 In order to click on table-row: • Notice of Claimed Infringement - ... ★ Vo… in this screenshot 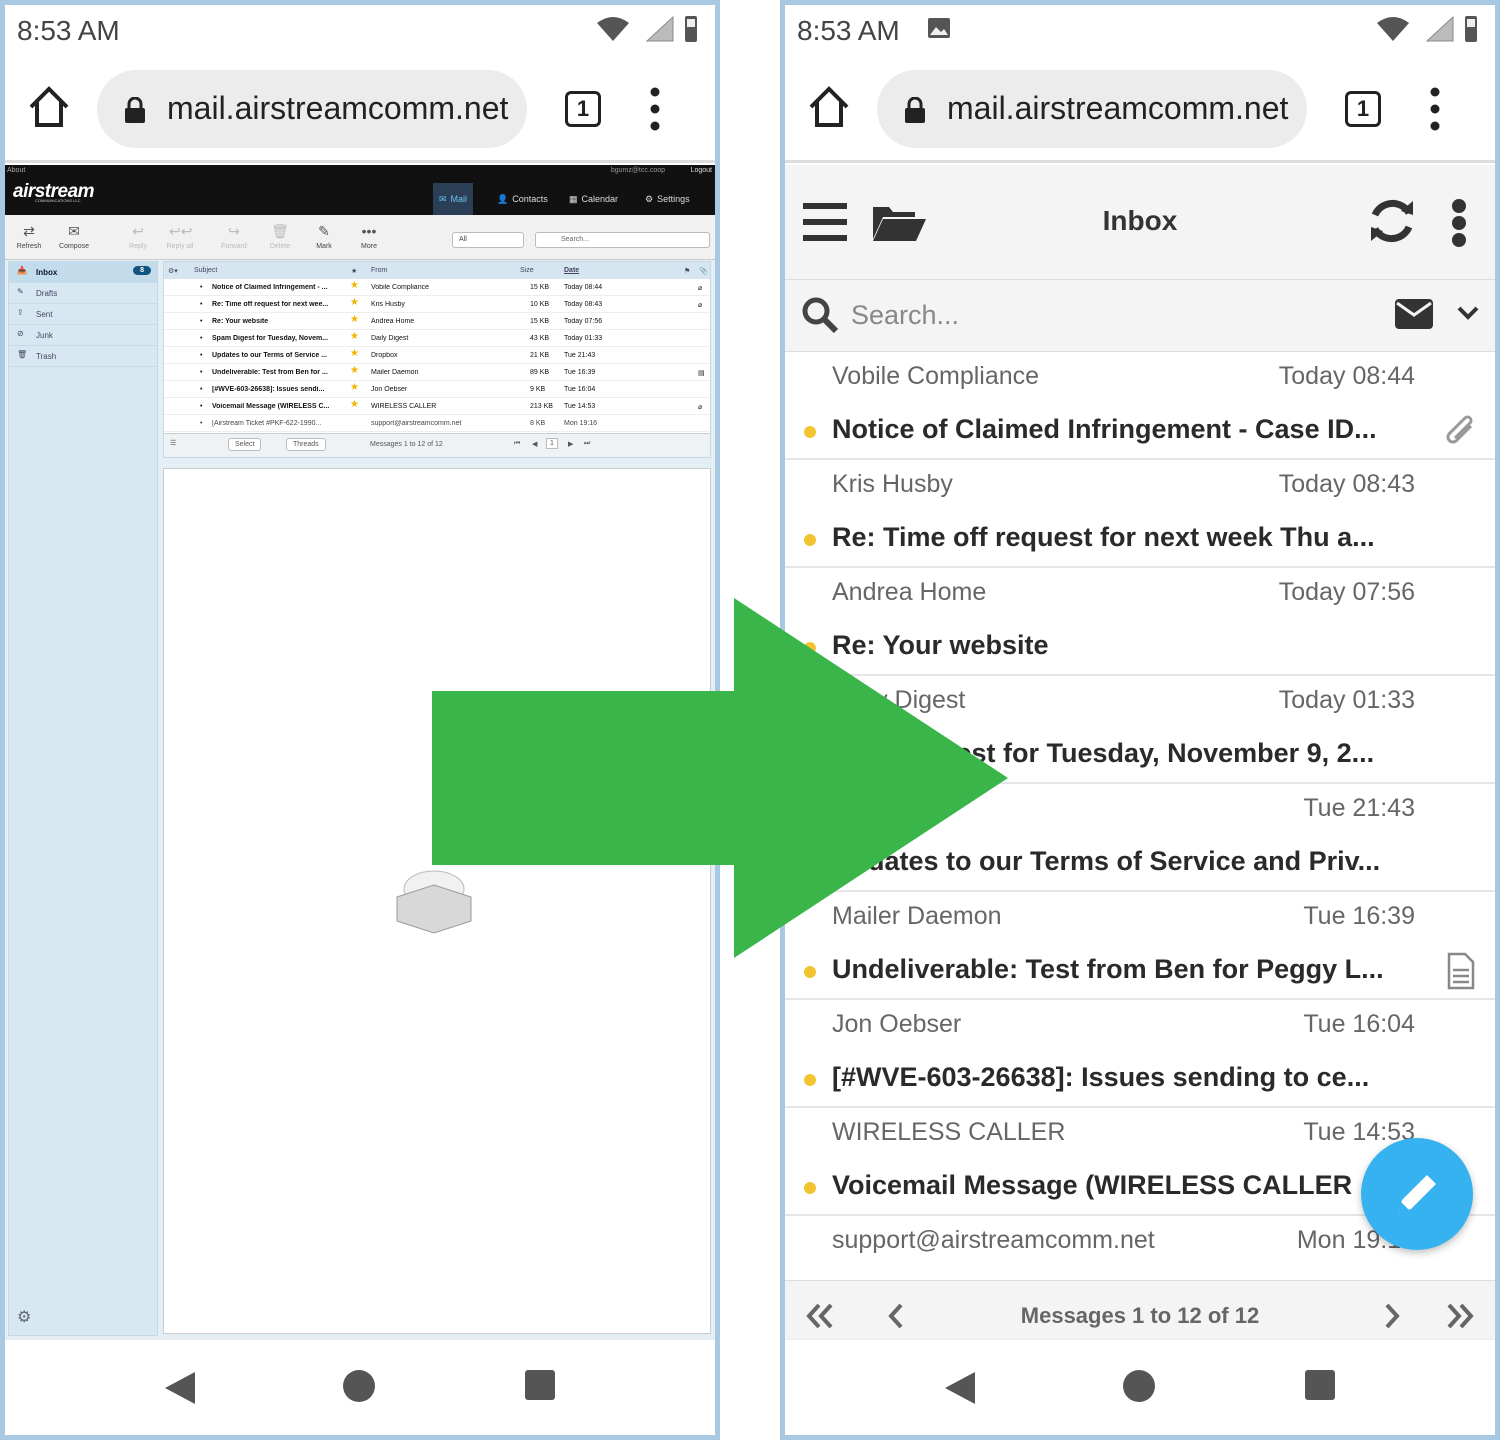, I will do `click(437, 287)`.